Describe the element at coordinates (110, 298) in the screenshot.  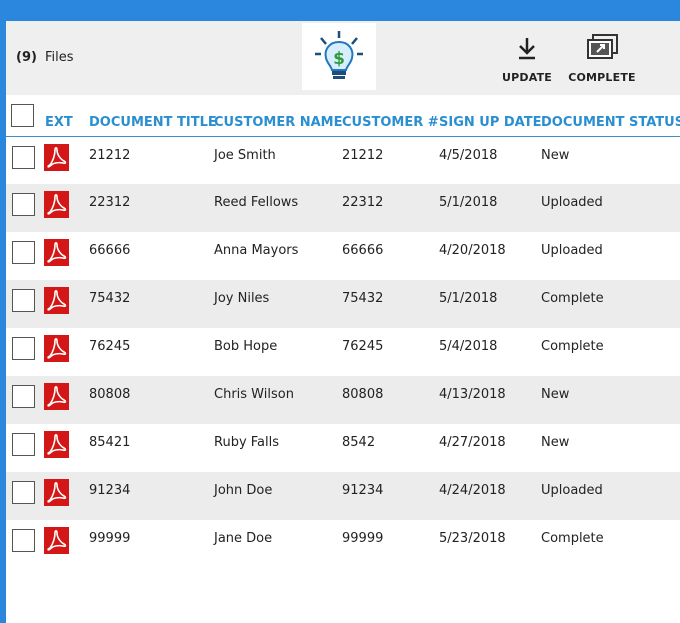
I see `document-title-cell: 75432` at that location.